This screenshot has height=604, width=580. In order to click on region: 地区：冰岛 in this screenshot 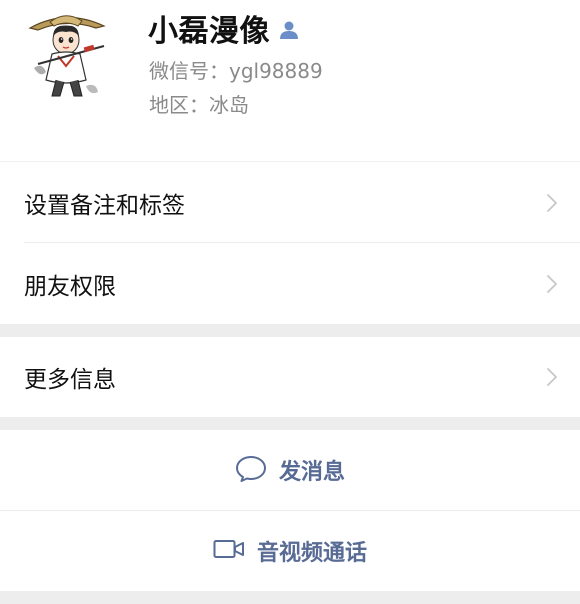, I will do `click(199, 105)`.